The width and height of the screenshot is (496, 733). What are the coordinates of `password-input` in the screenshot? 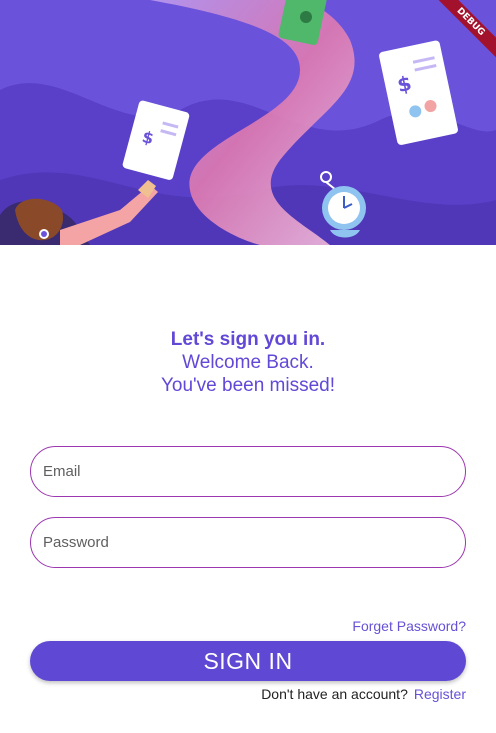 It's located at (248, 542).